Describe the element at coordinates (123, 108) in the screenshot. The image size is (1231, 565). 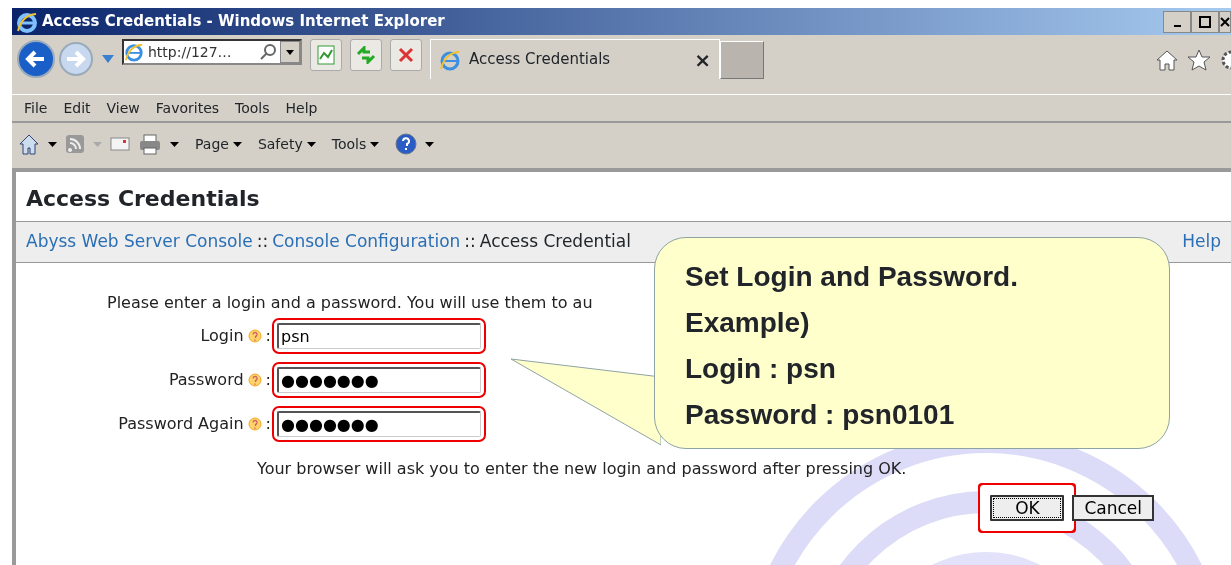
I see `menu-item: View` at that location.